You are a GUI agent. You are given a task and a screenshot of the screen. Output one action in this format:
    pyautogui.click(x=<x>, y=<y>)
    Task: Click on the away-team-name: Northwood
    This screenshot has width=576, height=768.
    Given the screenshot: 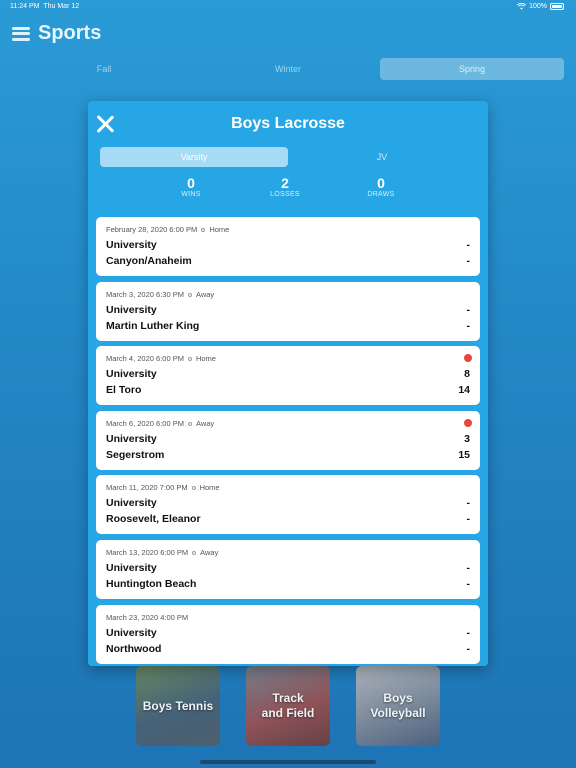 What is the action you would take?
    pyautogui.click(x=134, y=649)
    